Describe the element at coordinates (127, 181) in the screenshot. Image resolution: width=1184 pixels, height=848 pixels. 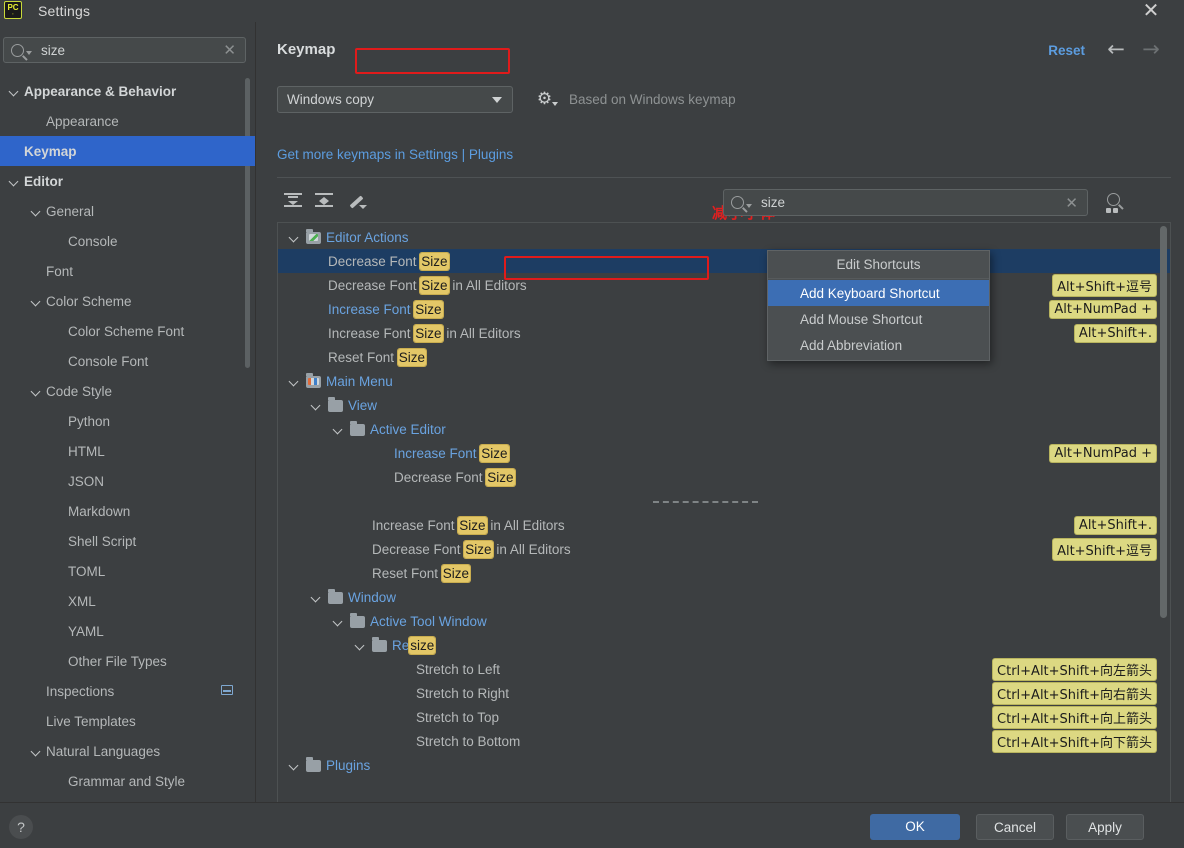
I see `sidebar-item-editor: Editor` at that location.